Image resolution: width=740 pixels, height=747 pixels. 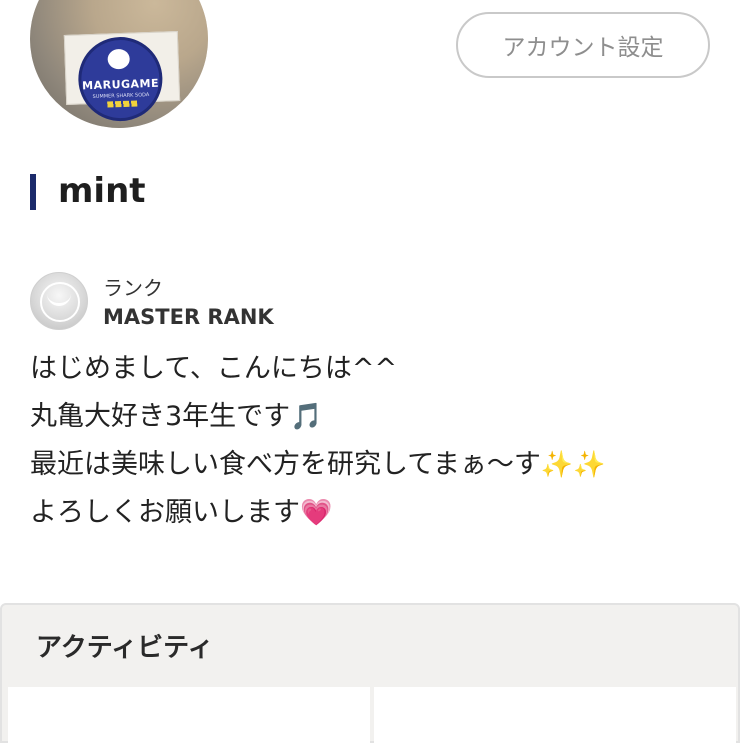 I want to click on rank-label: ランク, so click(x=133, y=288).